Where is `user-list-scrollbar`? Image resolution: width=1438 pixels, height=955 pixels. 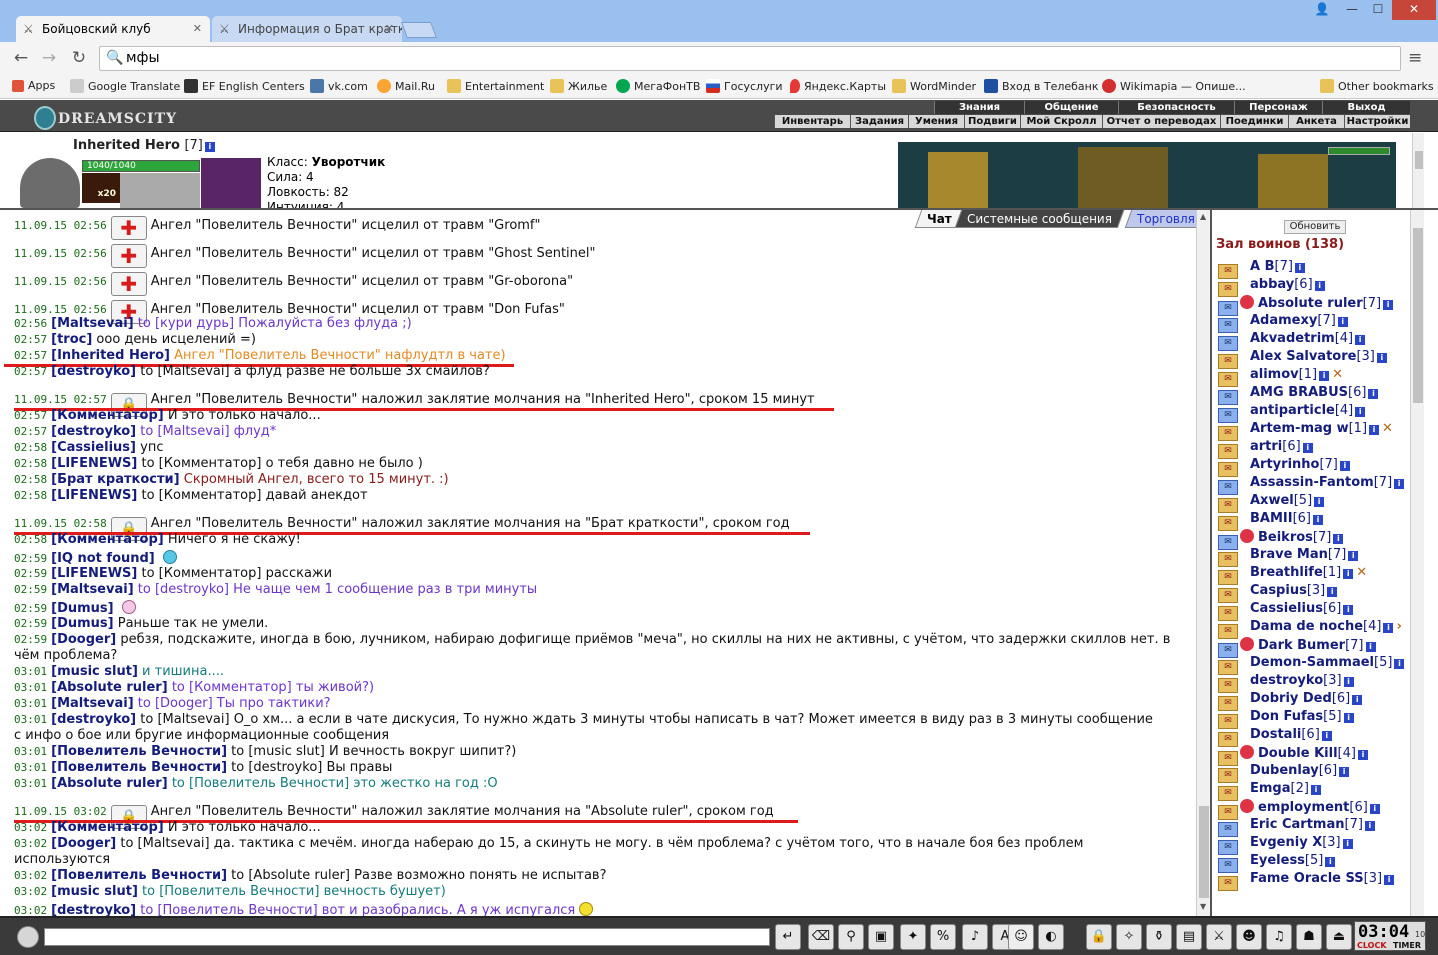 user-list-scrollbar is located at coordinates (1417, 563).